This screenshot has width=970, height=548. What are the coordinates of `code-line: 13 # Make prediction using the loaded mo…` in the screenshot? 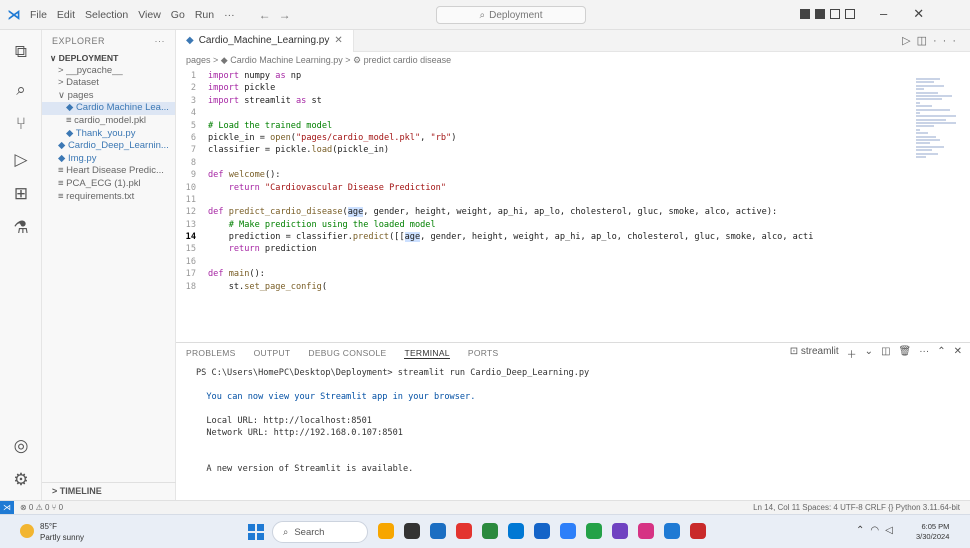 It's located at (541, 225).